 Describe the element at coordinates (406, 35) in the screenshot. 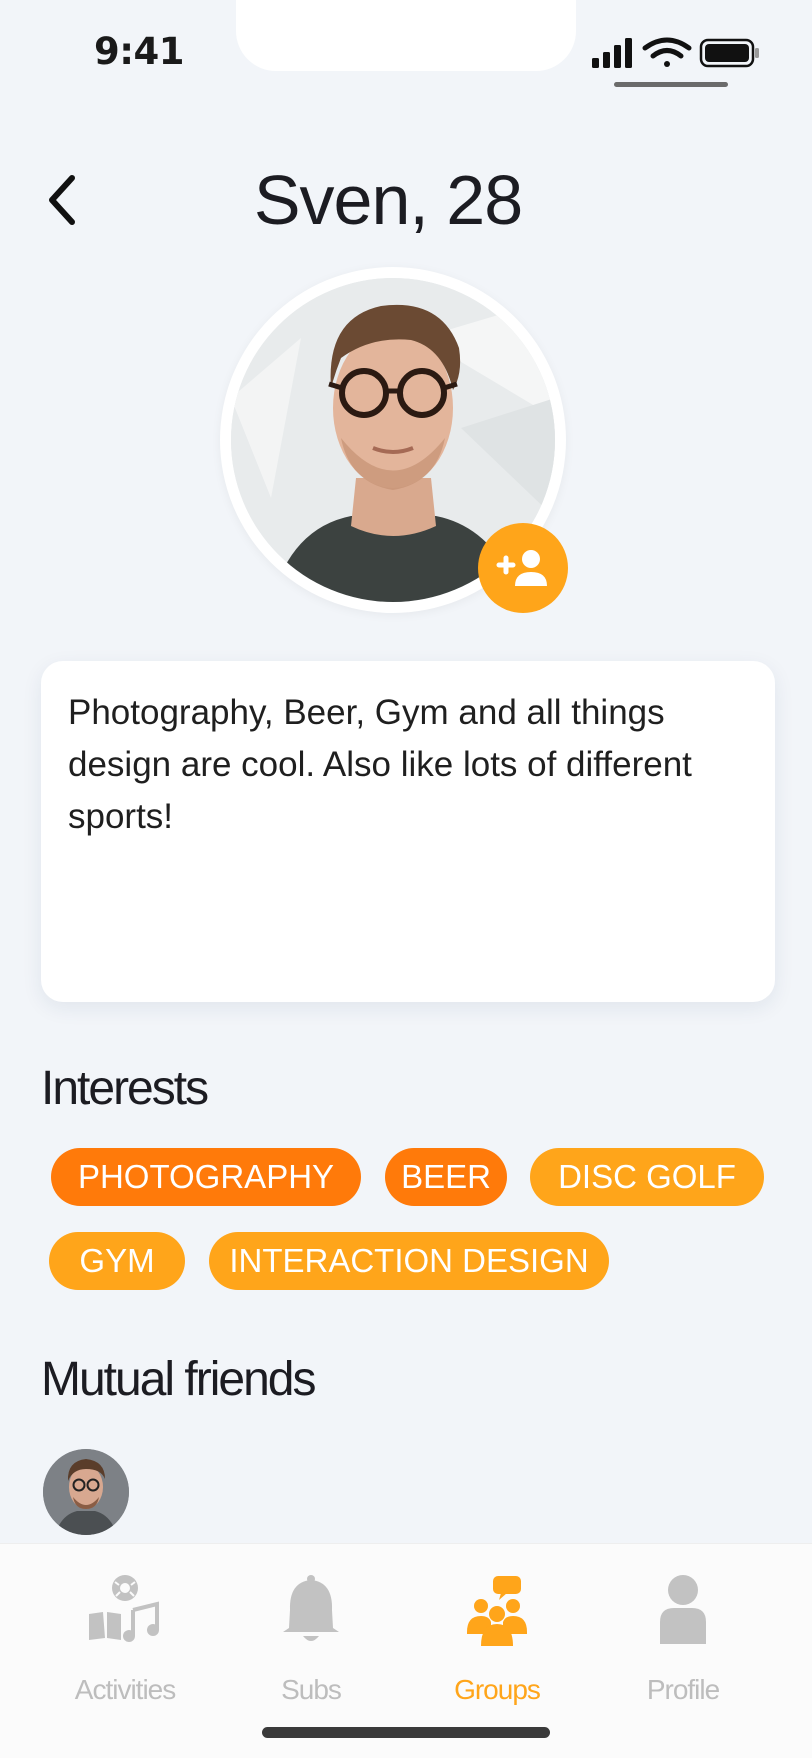

I see `device-notch` at that location.